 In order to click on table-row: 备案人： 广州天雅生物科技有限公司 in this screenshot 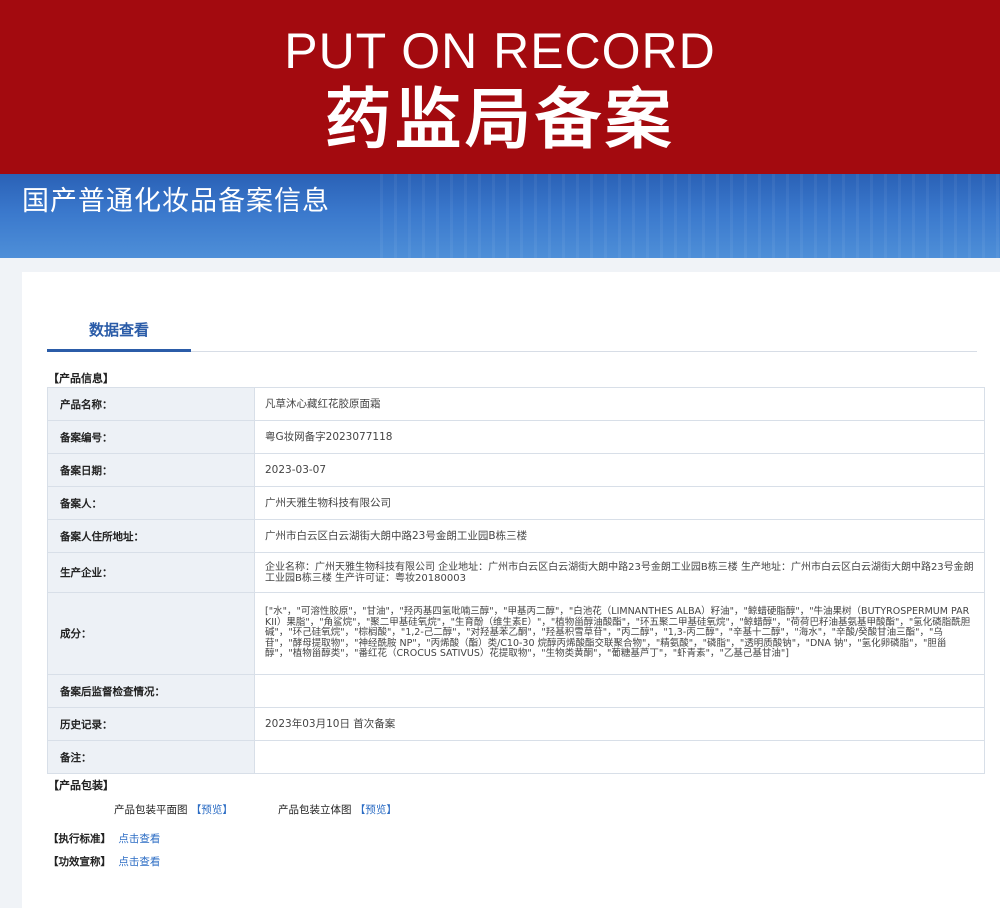, I will do `click(516, 503)`.